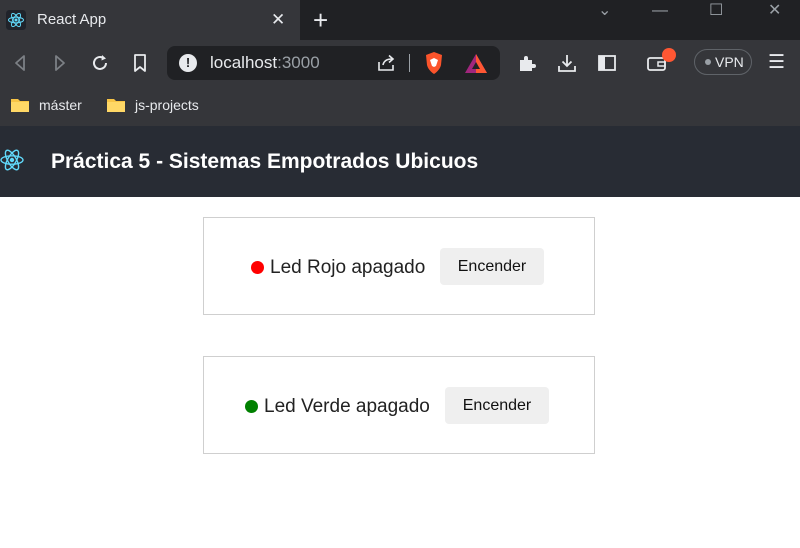 The height and width of the screenshot is (548, 800). What do you see at coordinates (476, 63) in the screenshot?
I see `brave-rewards-icon` at bounding box center [476, 63].